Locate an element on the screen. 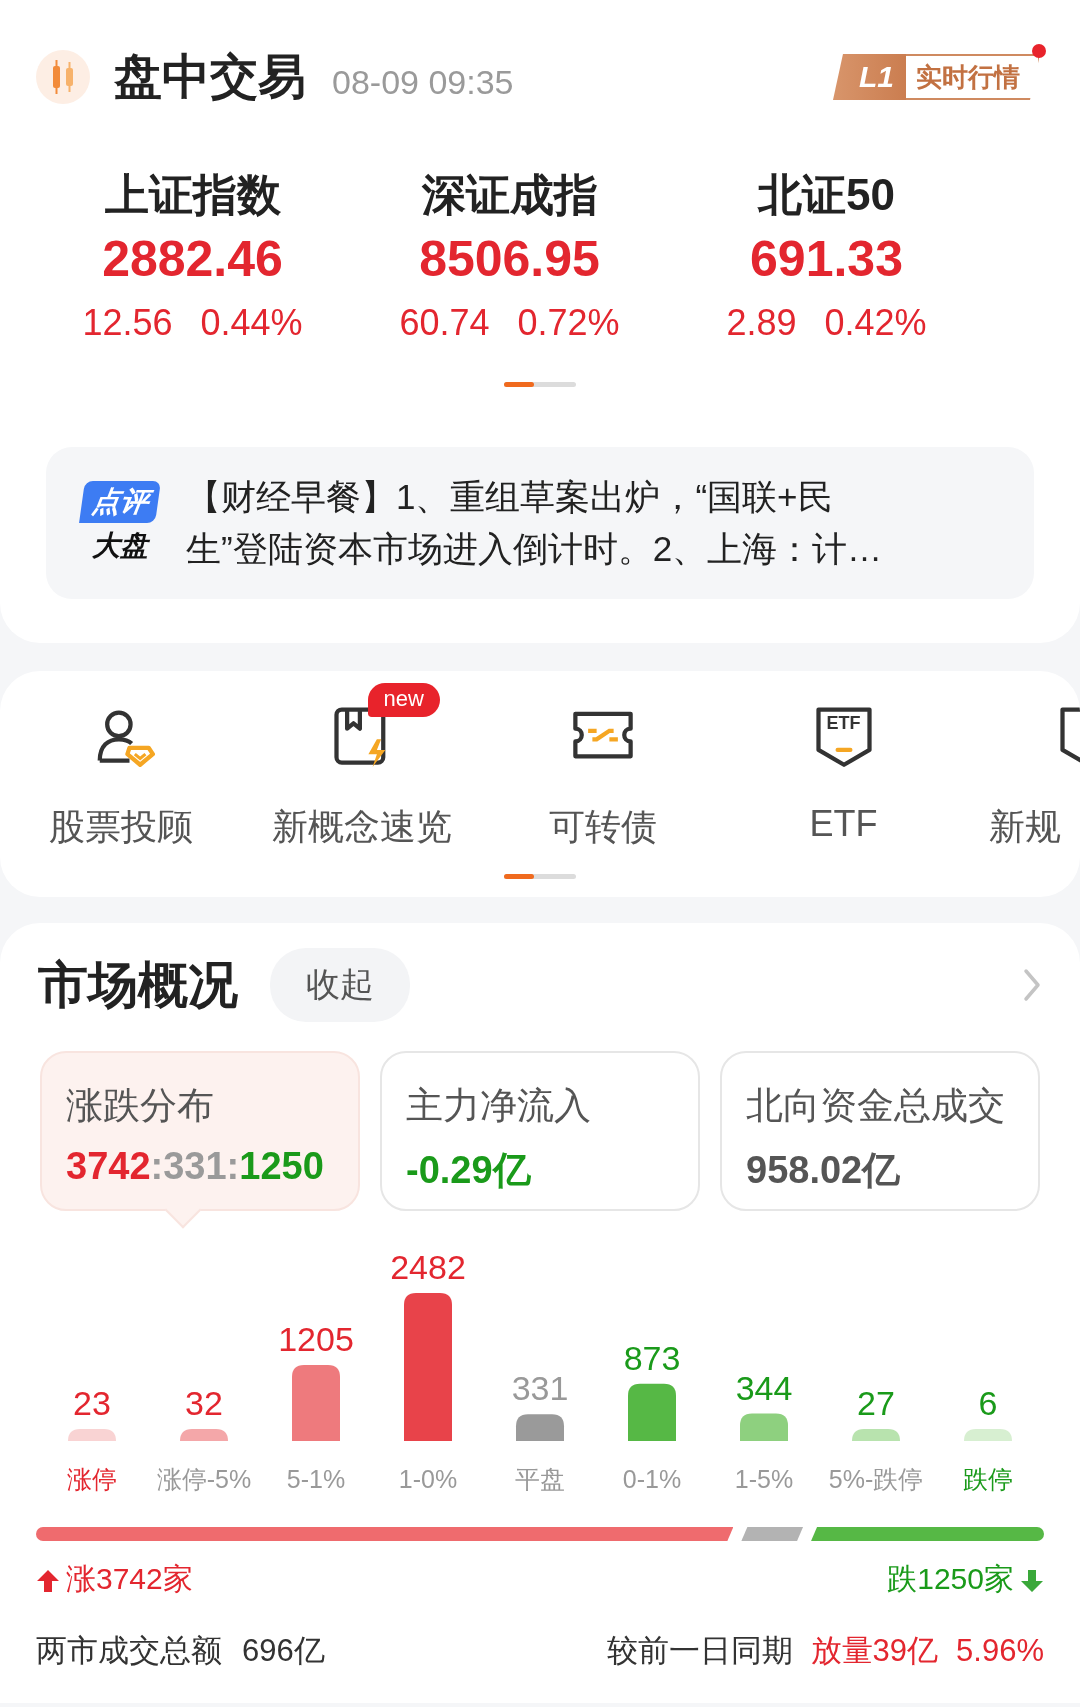  bar-value: 331 is located at coordinates (540, 1388).